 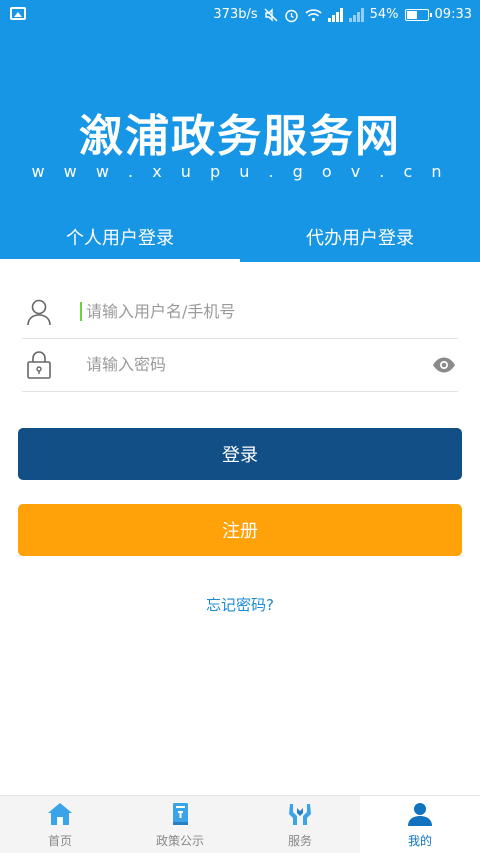 I want to click on username-input, so click(x=240, y=311).